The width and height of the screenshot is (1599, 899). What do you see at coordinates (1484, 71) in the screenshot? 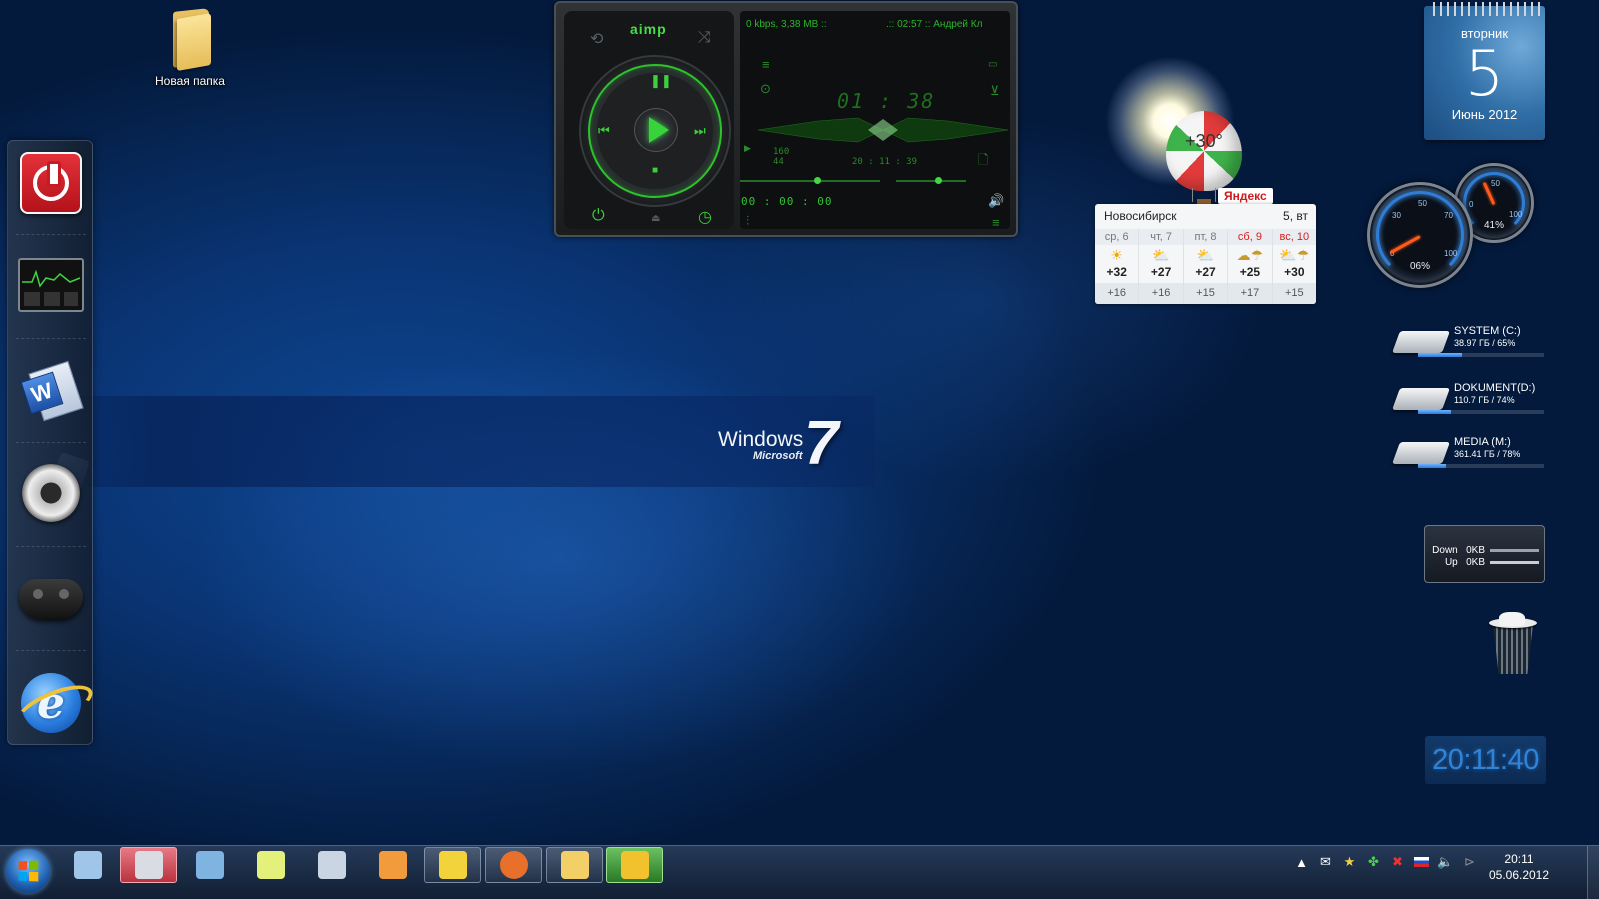
I see `calendar-widget: вторник 5 Июнь 2012` at bounding box center [1484, 71].